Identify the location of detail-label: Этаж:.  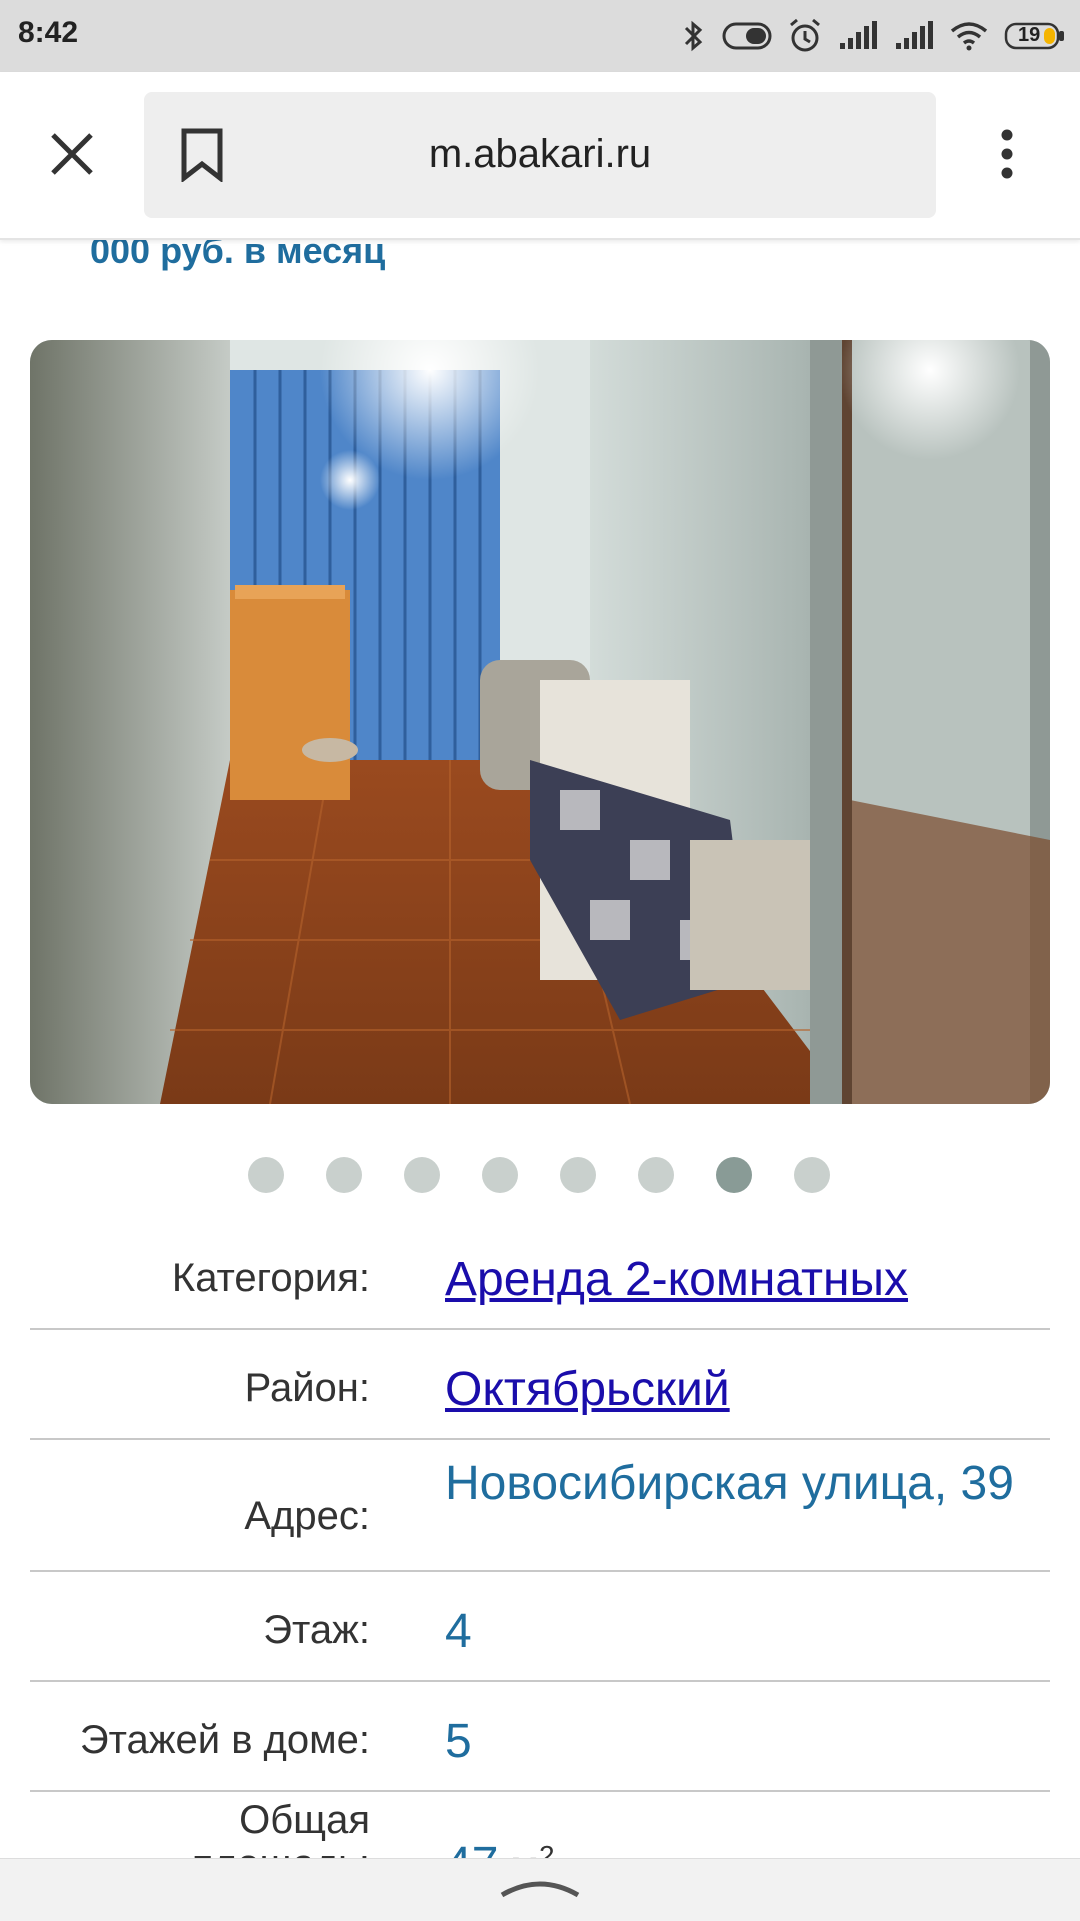
(316, 1630).